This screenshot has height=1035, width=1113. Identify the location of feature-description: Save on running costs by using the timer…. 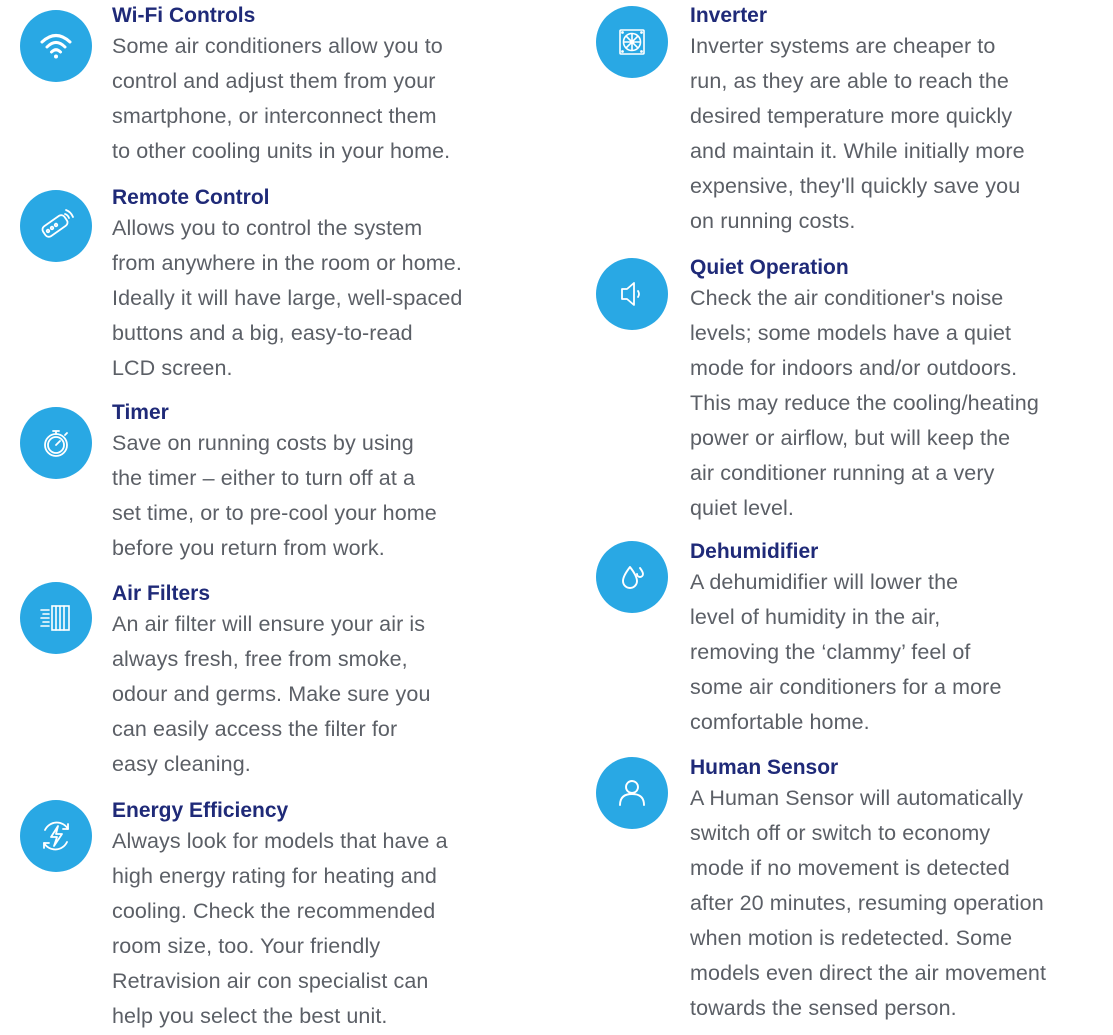
(274, 496).